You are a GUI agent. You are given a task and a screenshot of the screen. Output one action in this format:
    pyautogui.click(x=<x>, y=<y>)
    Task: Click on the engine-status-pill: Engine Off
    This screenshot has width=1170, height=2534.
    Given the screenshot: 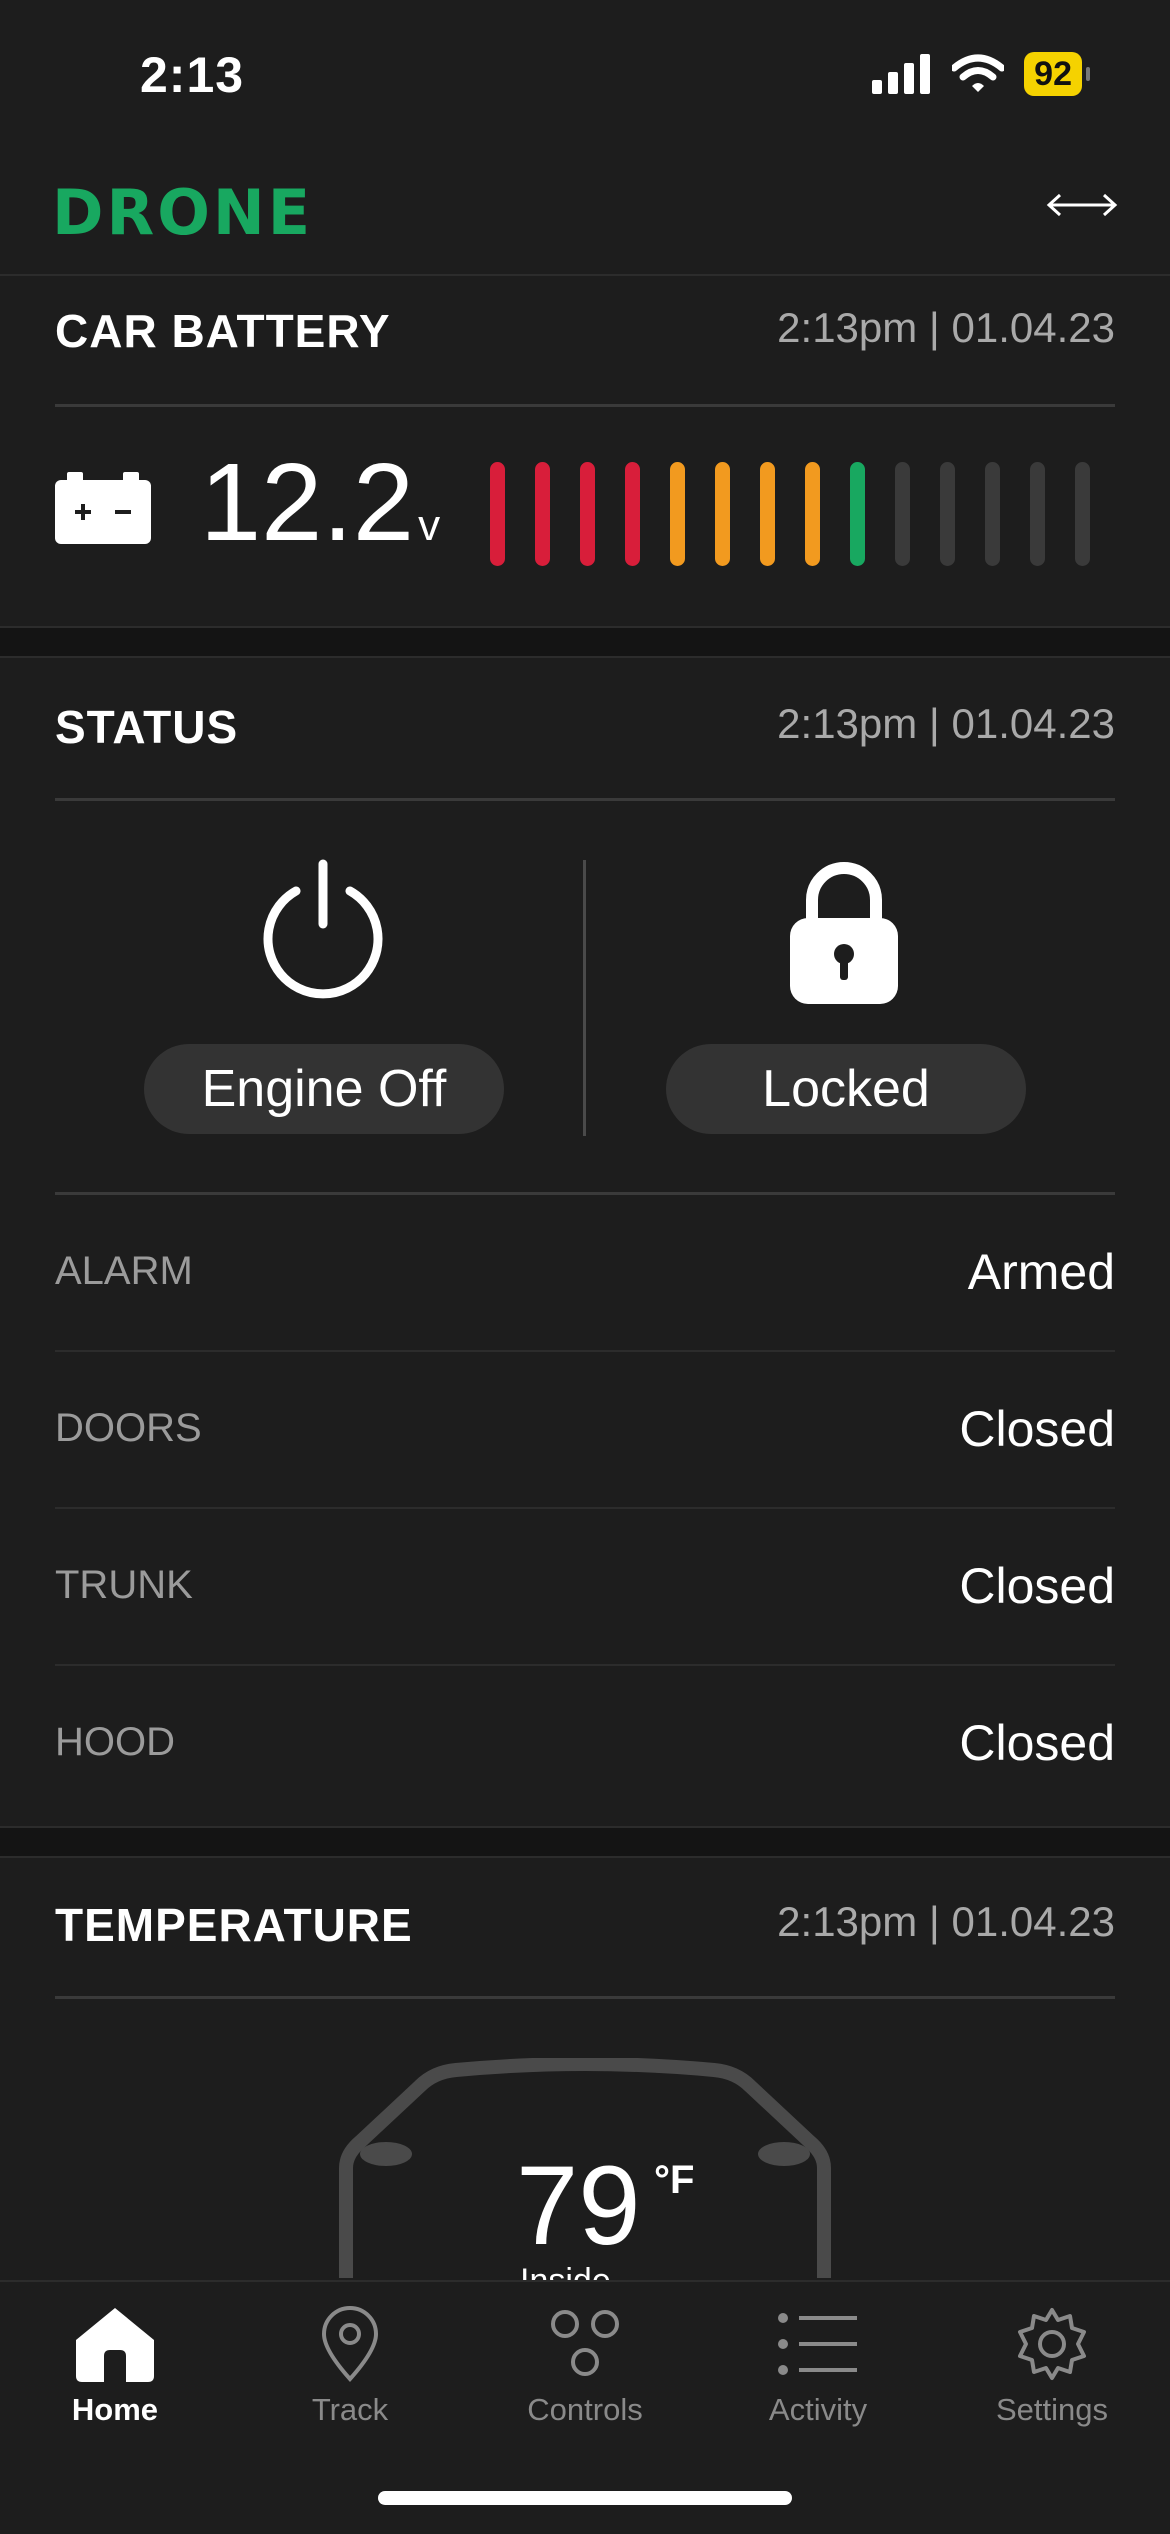 What is the action you would take?
    pyautogui.click(x=324, y=1089)
    